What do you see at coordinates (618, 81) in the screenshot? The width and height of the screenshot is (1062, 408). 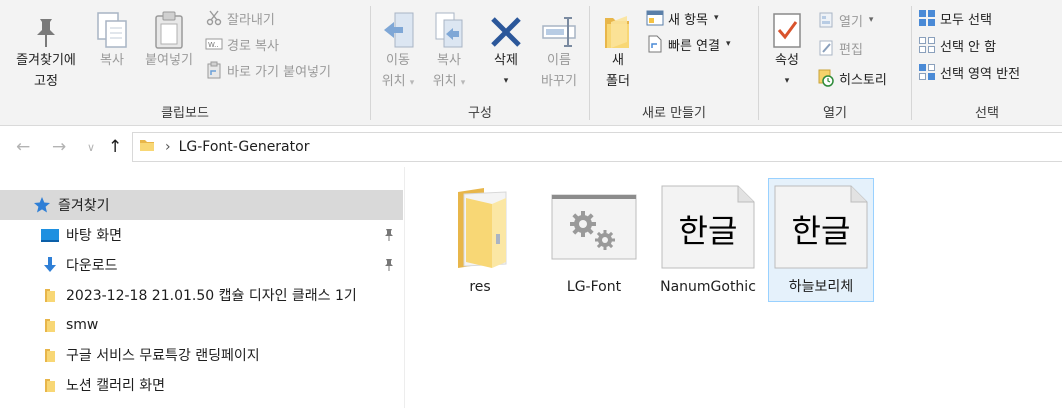 I see `new-folder-label-line2: 폴더` at bounding box center [618, 81].